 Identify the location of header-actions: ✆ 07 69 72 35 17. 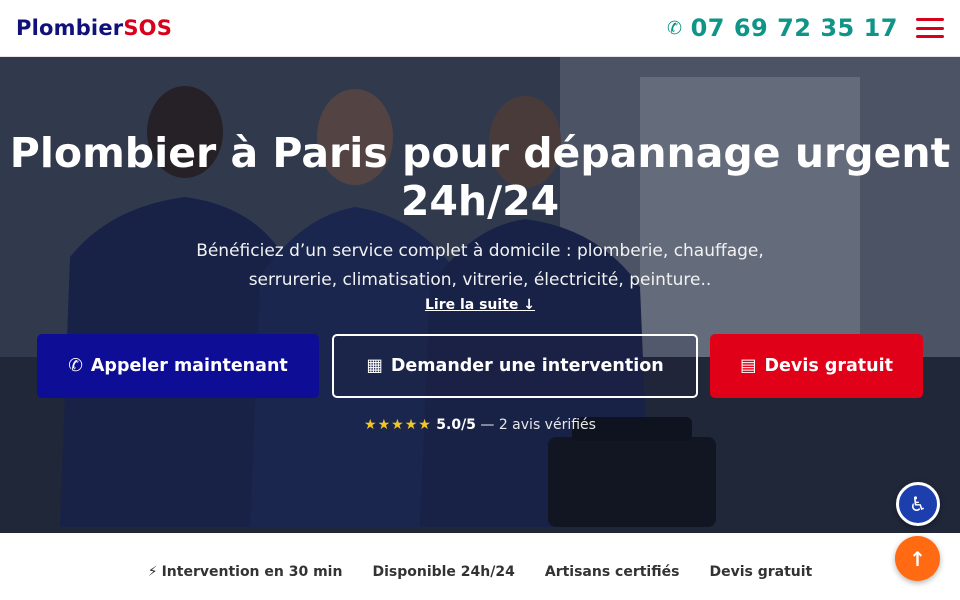
(805, 28).